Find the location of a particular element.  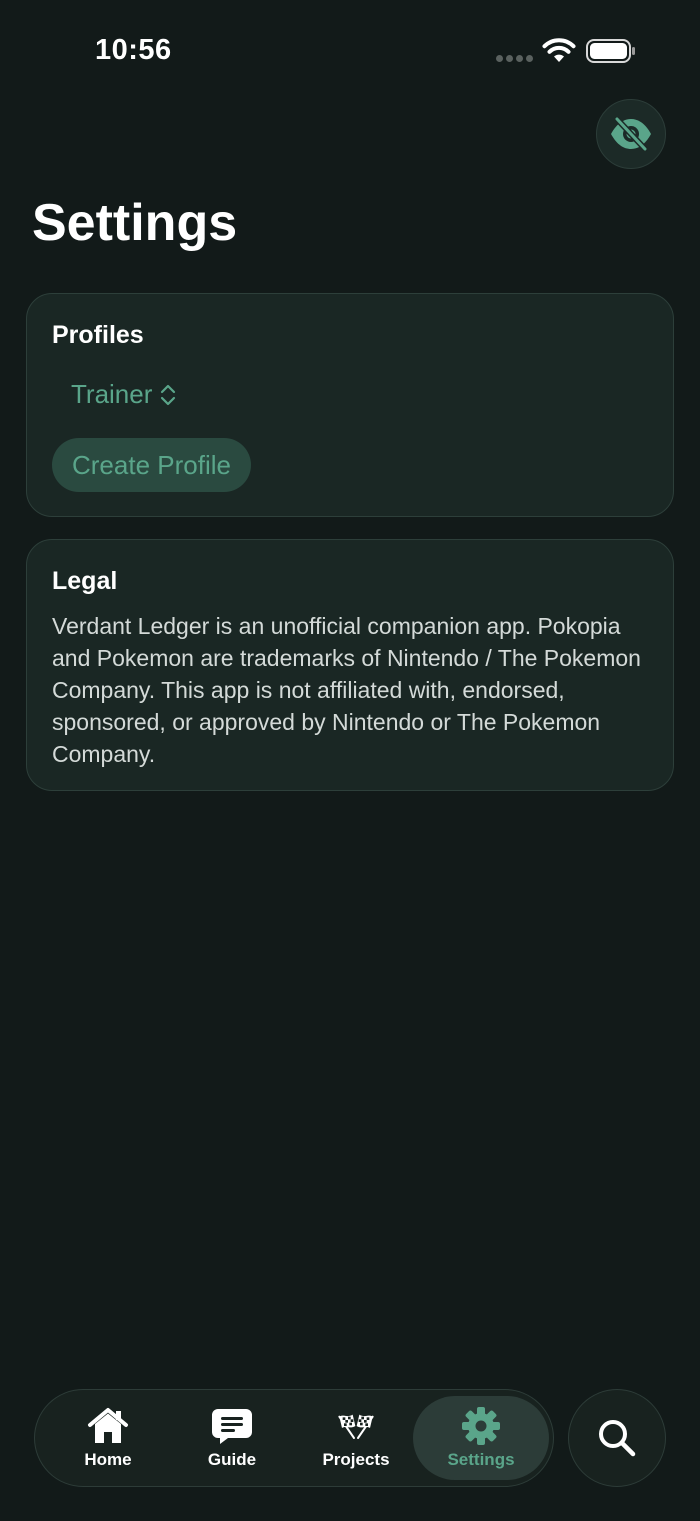

magnifying-glass-icon is located at coordinates (617, 1438).